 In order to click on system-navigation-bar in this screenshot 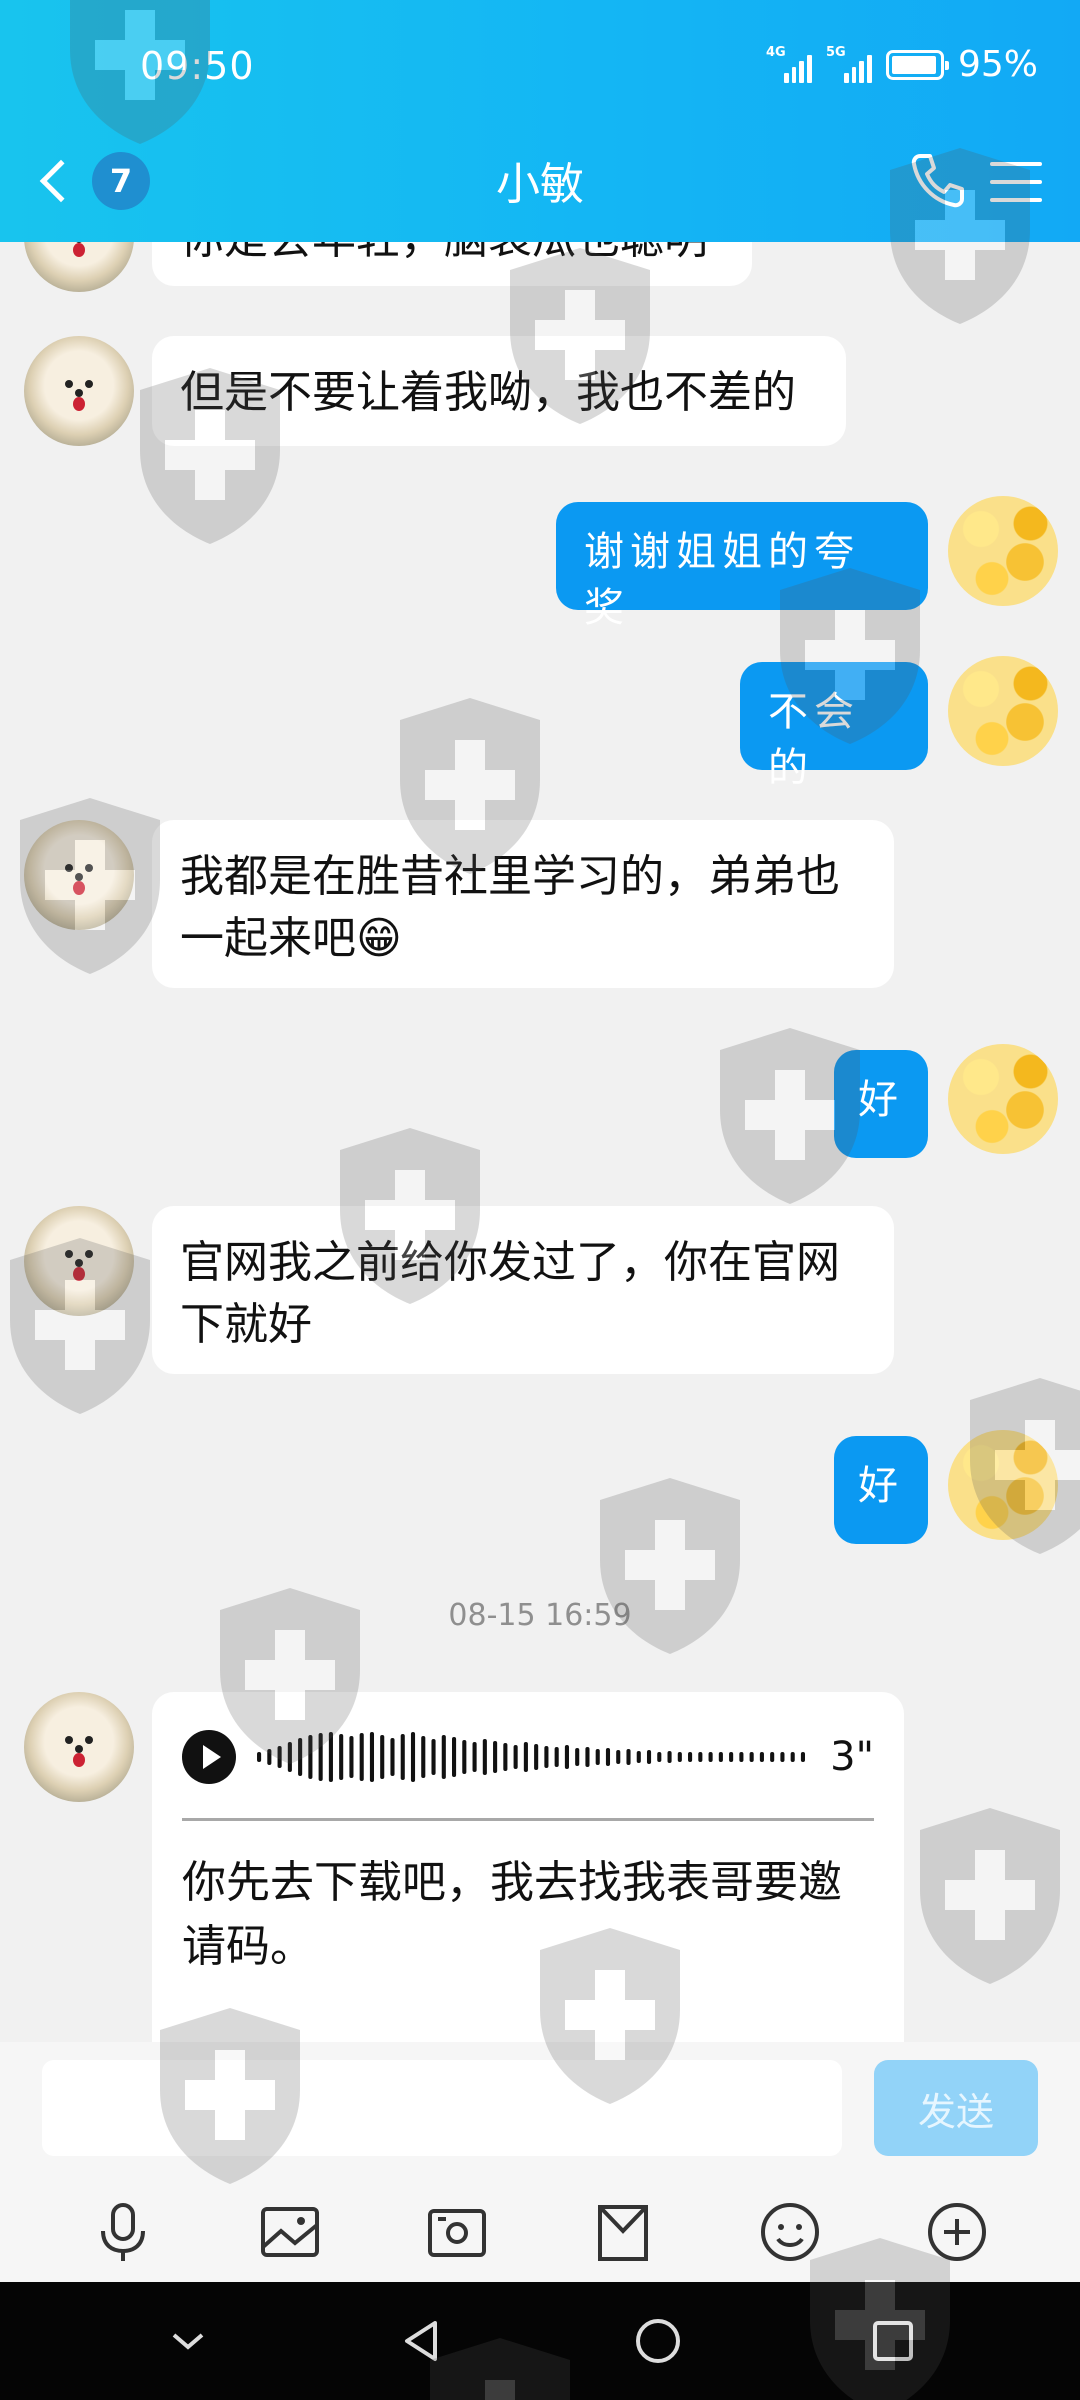, I will do `click(540, 2341)`.